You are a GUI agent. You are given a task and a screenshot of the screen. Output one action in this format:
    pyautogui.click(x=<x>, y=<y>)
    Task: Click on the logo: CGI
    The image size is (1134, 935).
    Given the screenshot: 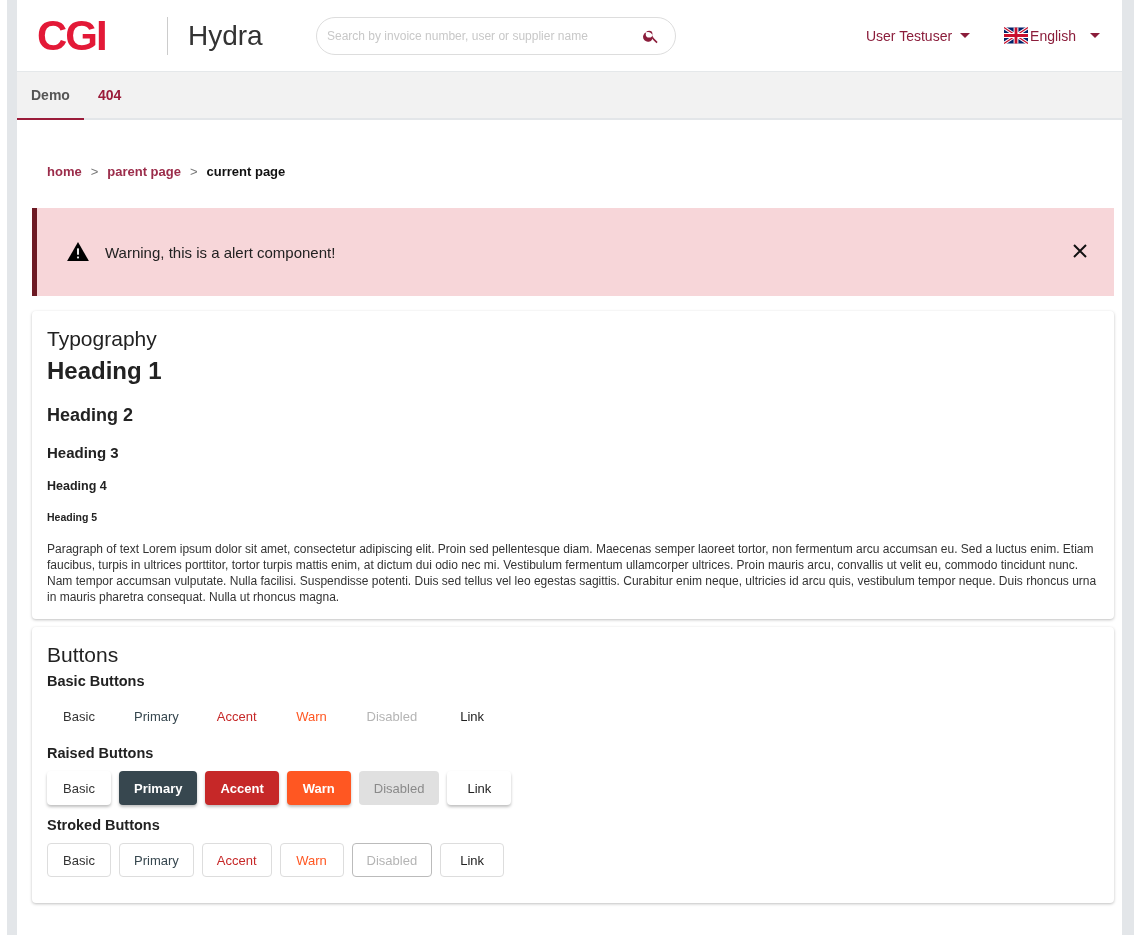 What is the action you would take?
    pyautogui.click(x=72, y=35)
    